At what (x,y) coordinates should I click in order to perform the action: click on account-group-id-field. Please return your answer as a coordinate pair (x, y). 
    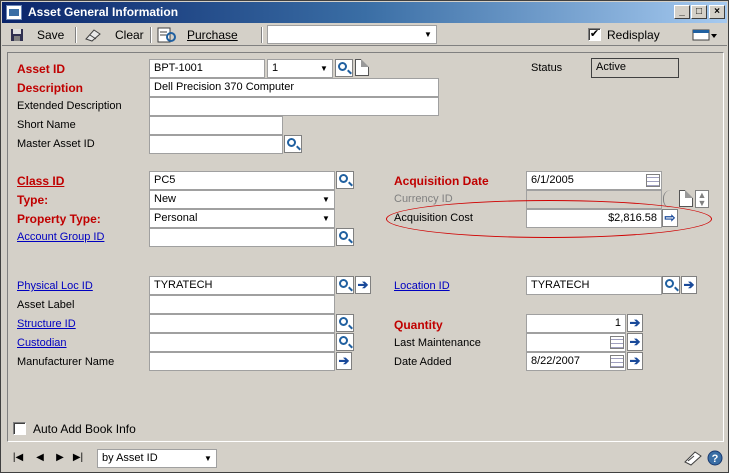
    Looking at the image, I should click on (242, 237).